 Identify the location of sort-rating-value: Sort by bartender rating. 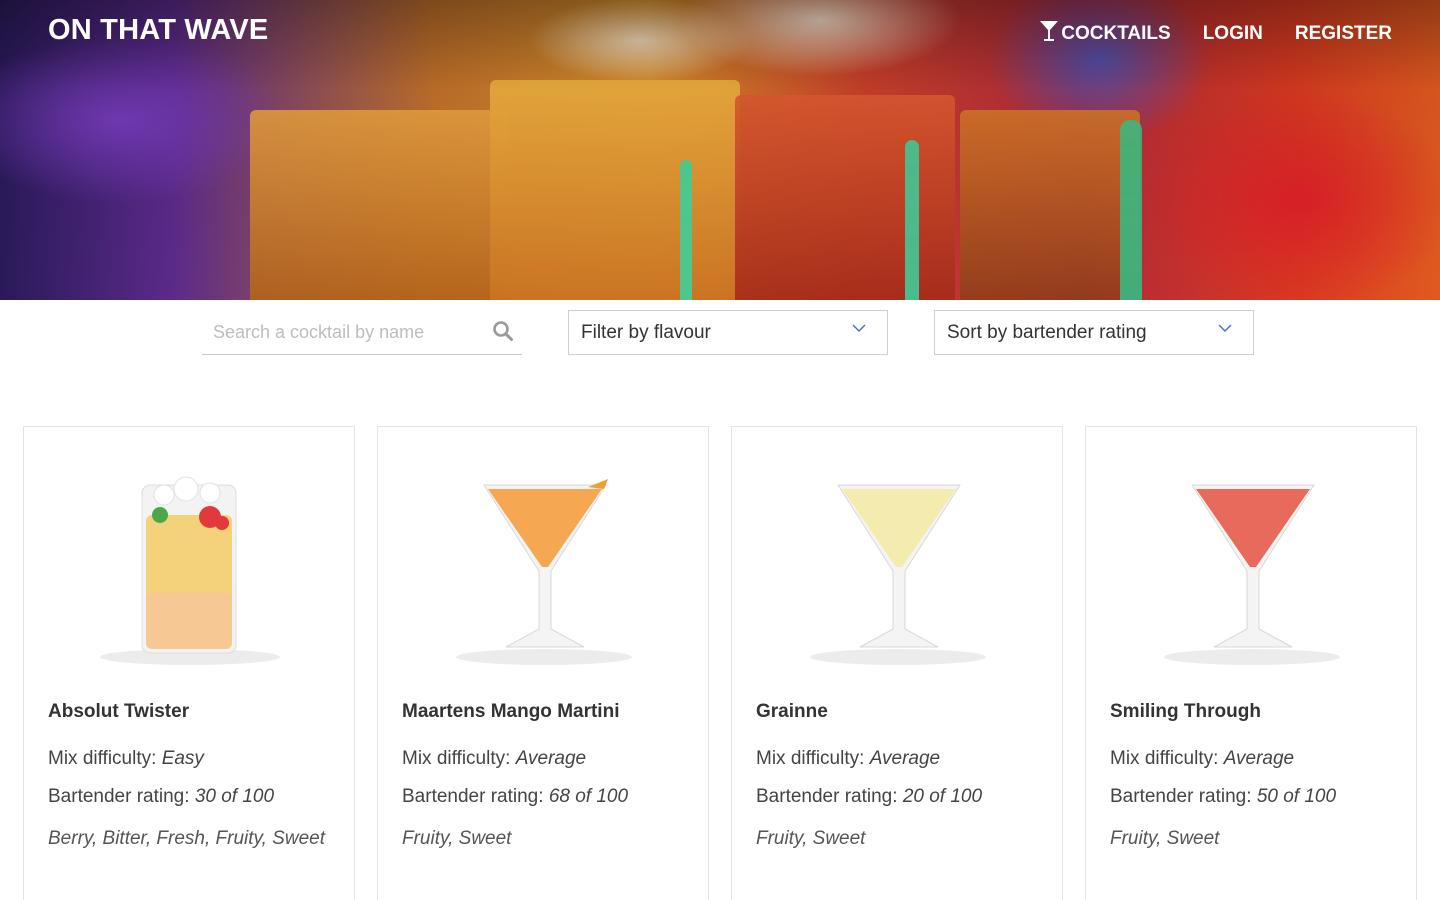
(1047, 332).